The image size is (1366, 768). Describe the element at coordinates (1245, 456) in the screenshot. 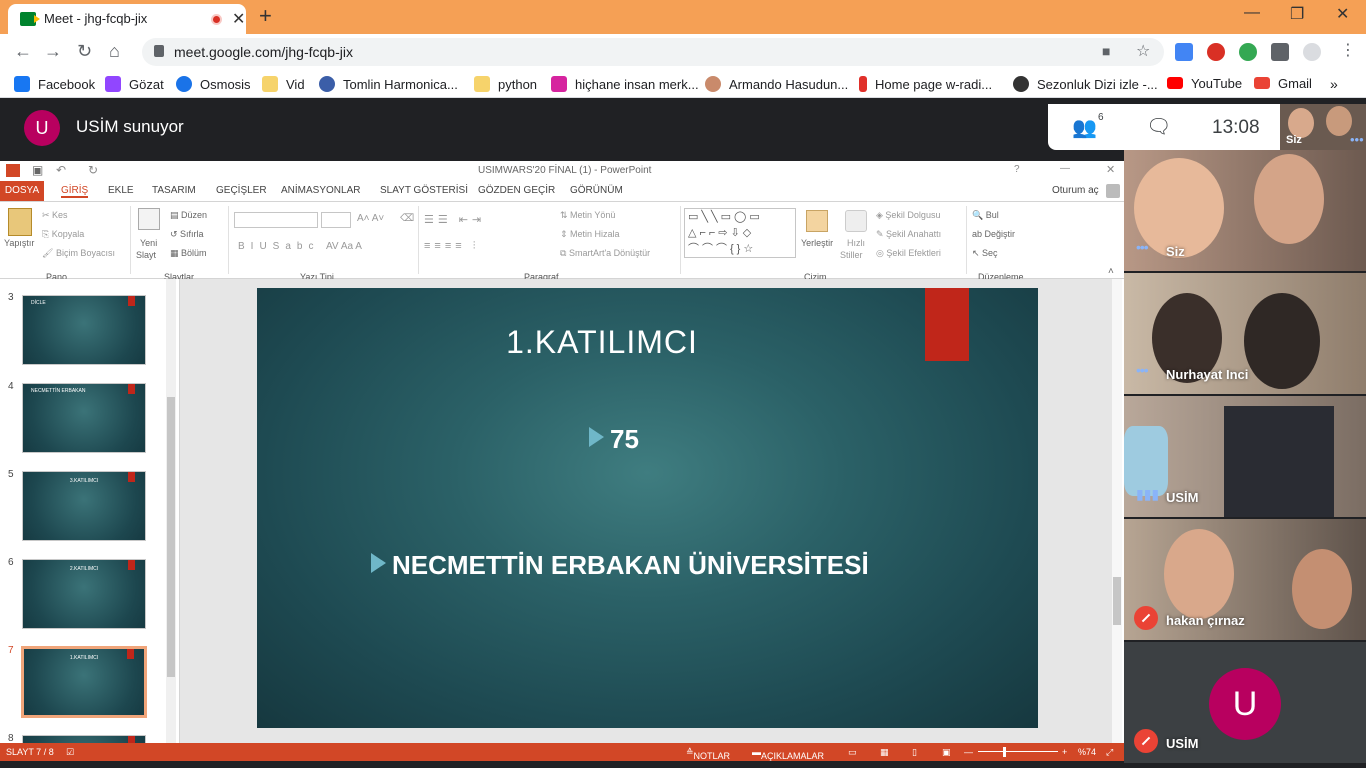

I see `participant-tile: ▮▮▮ USİM` at that location.